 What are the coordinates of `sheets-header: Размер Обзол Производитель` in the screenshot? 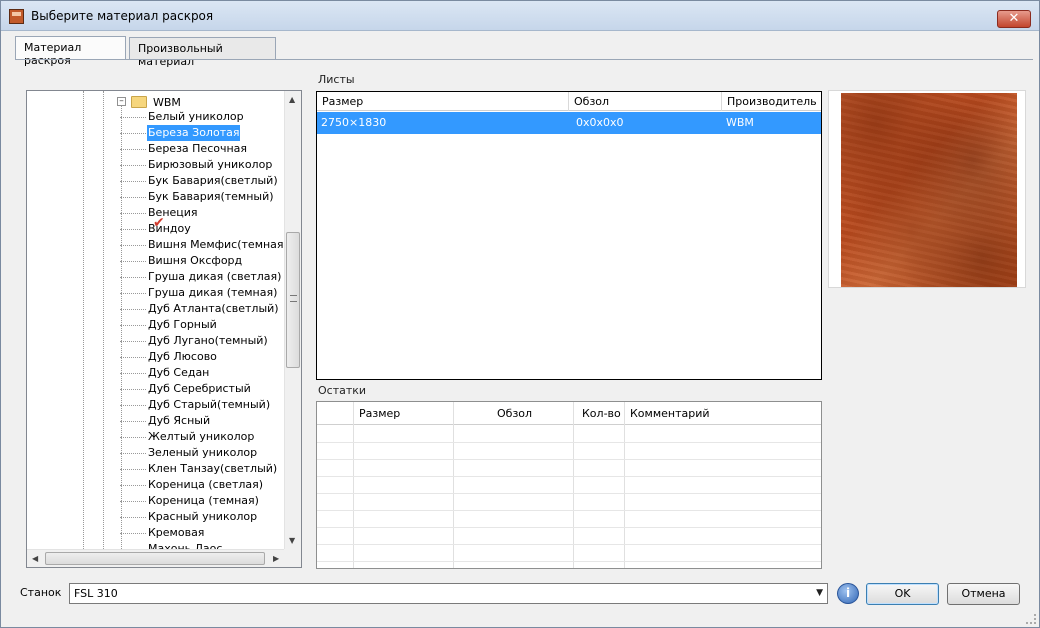 It's located at (569, 101).